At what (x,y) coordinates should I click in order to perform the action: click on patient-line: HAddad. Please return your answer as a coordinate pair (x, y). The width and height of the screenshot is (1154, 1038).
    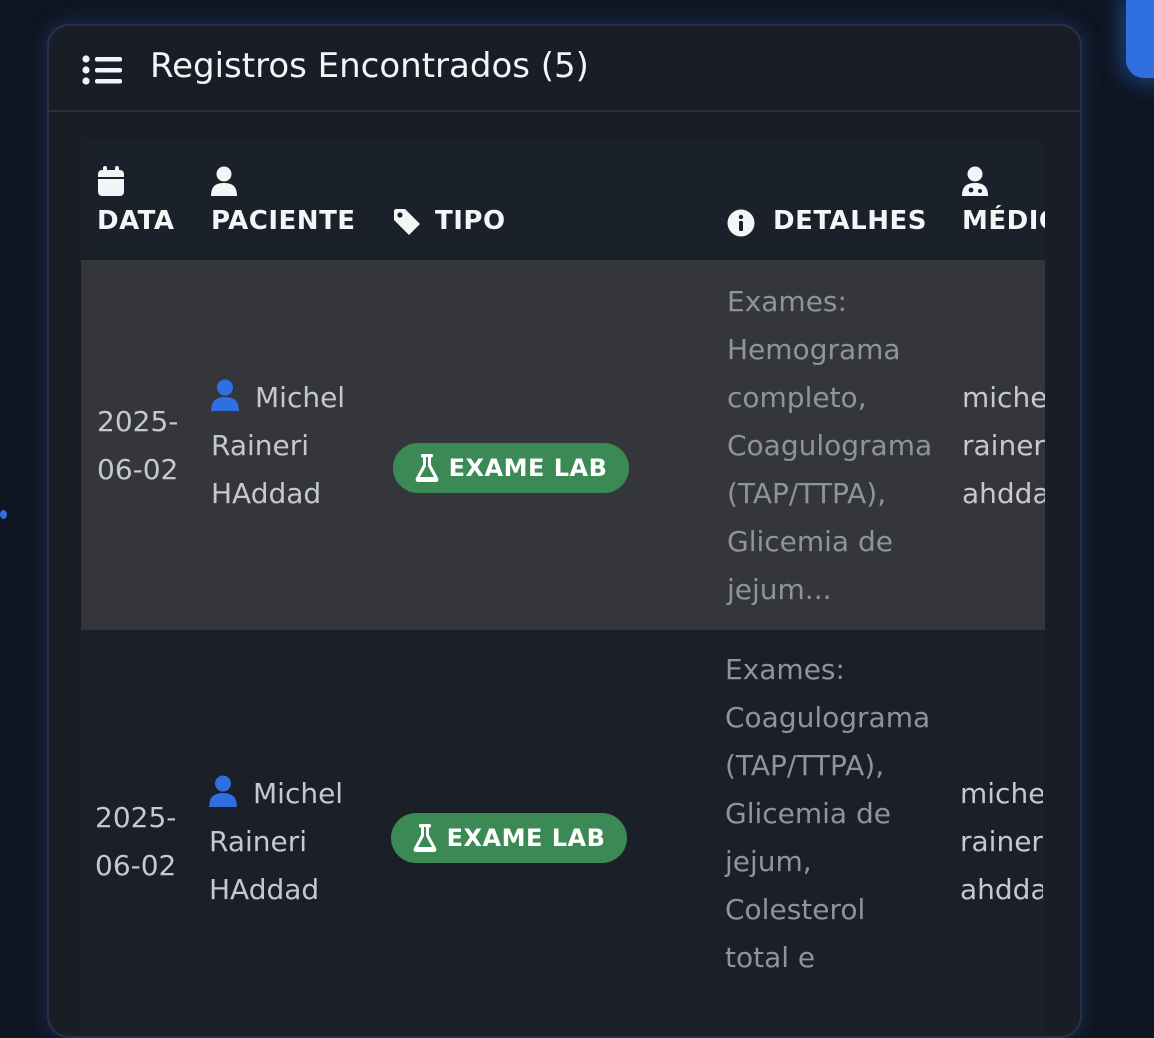
    Looking at the image, I should click on (266, 493).